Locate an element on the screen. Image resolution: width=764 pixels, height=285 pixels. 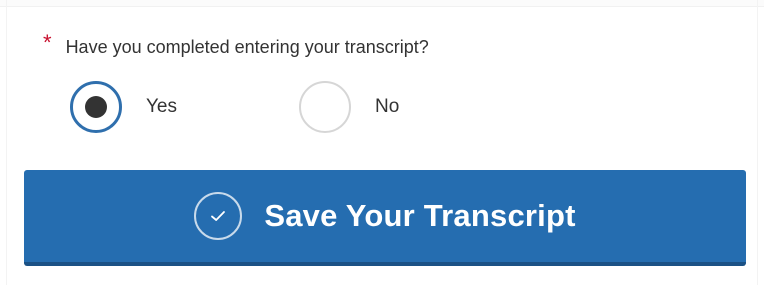
checkmark-icon is located at coordinates (218, 216).